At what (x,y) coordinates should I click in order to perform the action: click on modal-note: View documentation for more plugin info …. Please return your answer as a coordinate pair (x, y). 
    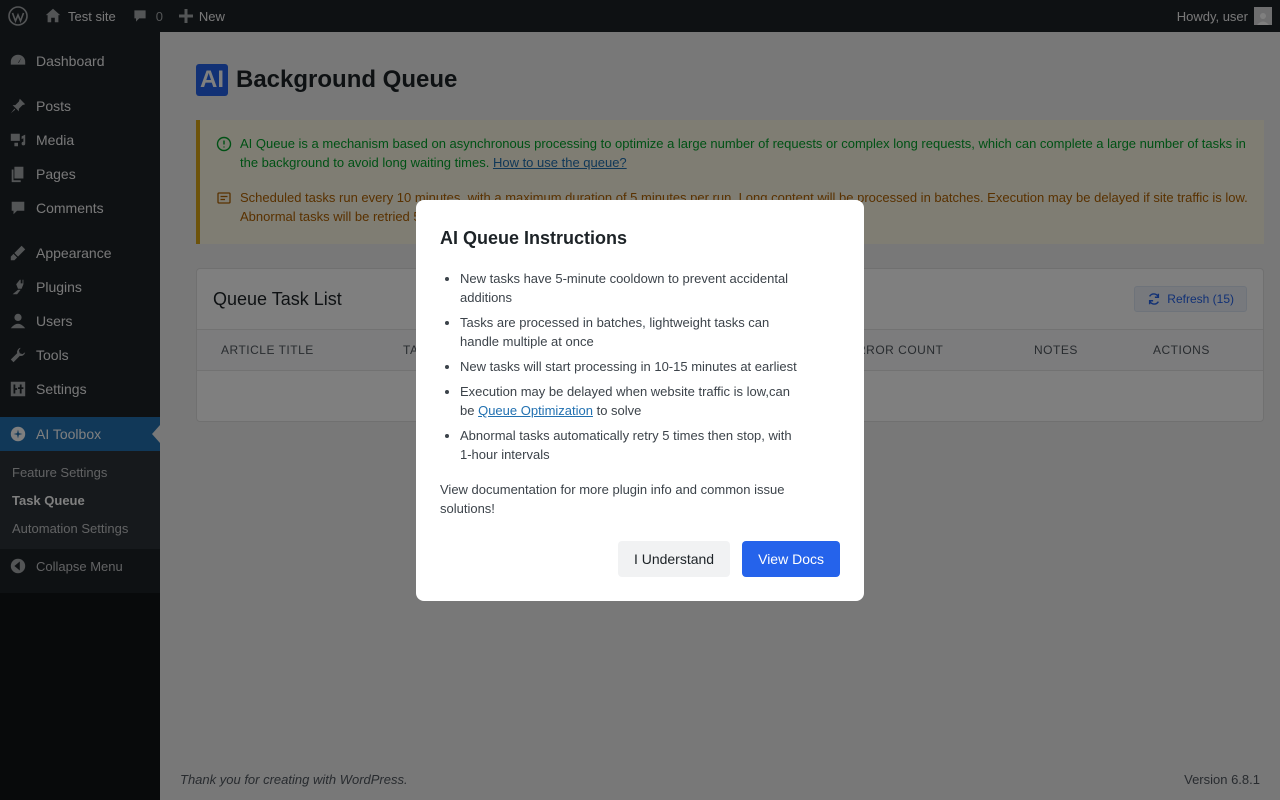
    Looking at the image, I should click on (612, 499).